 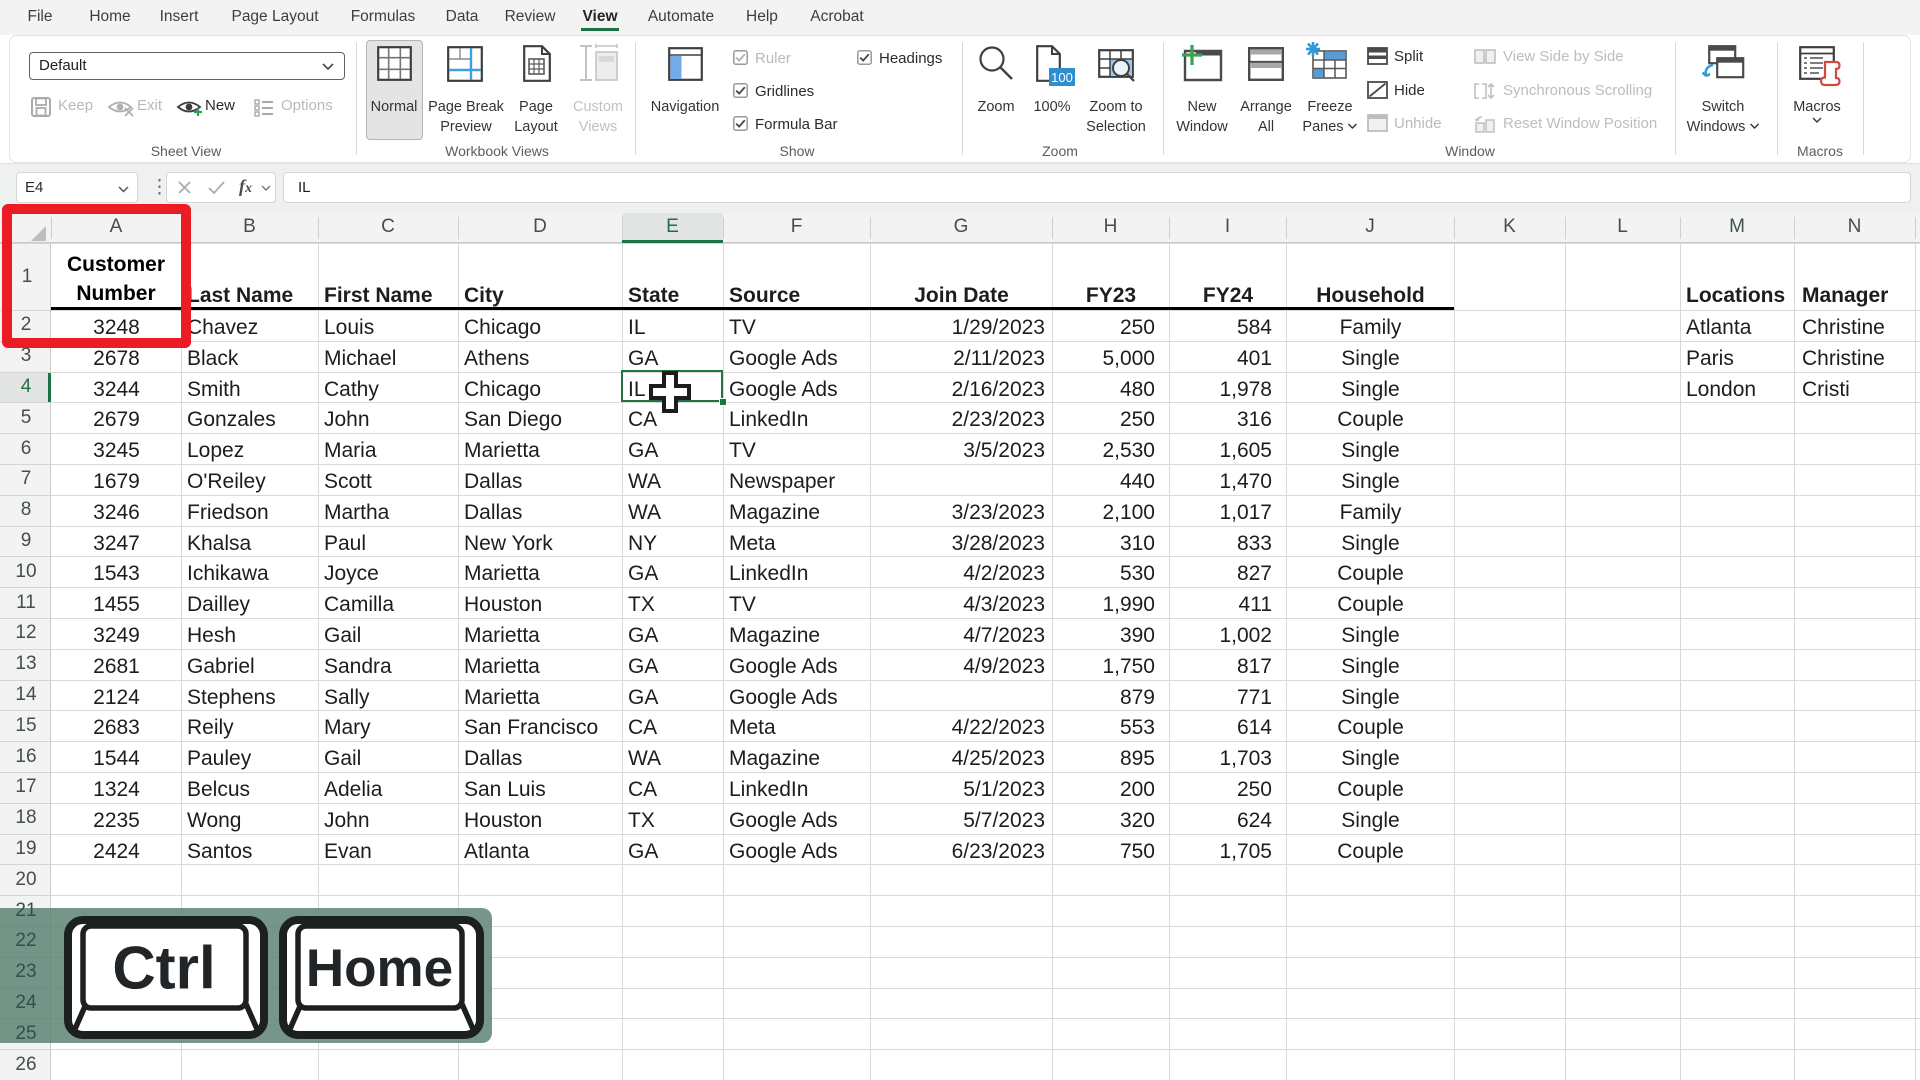 What do you see at coordinates (163, 967) in the screenshot?
I see `svg-text: Ctrl` at bounding box center [163, 967].